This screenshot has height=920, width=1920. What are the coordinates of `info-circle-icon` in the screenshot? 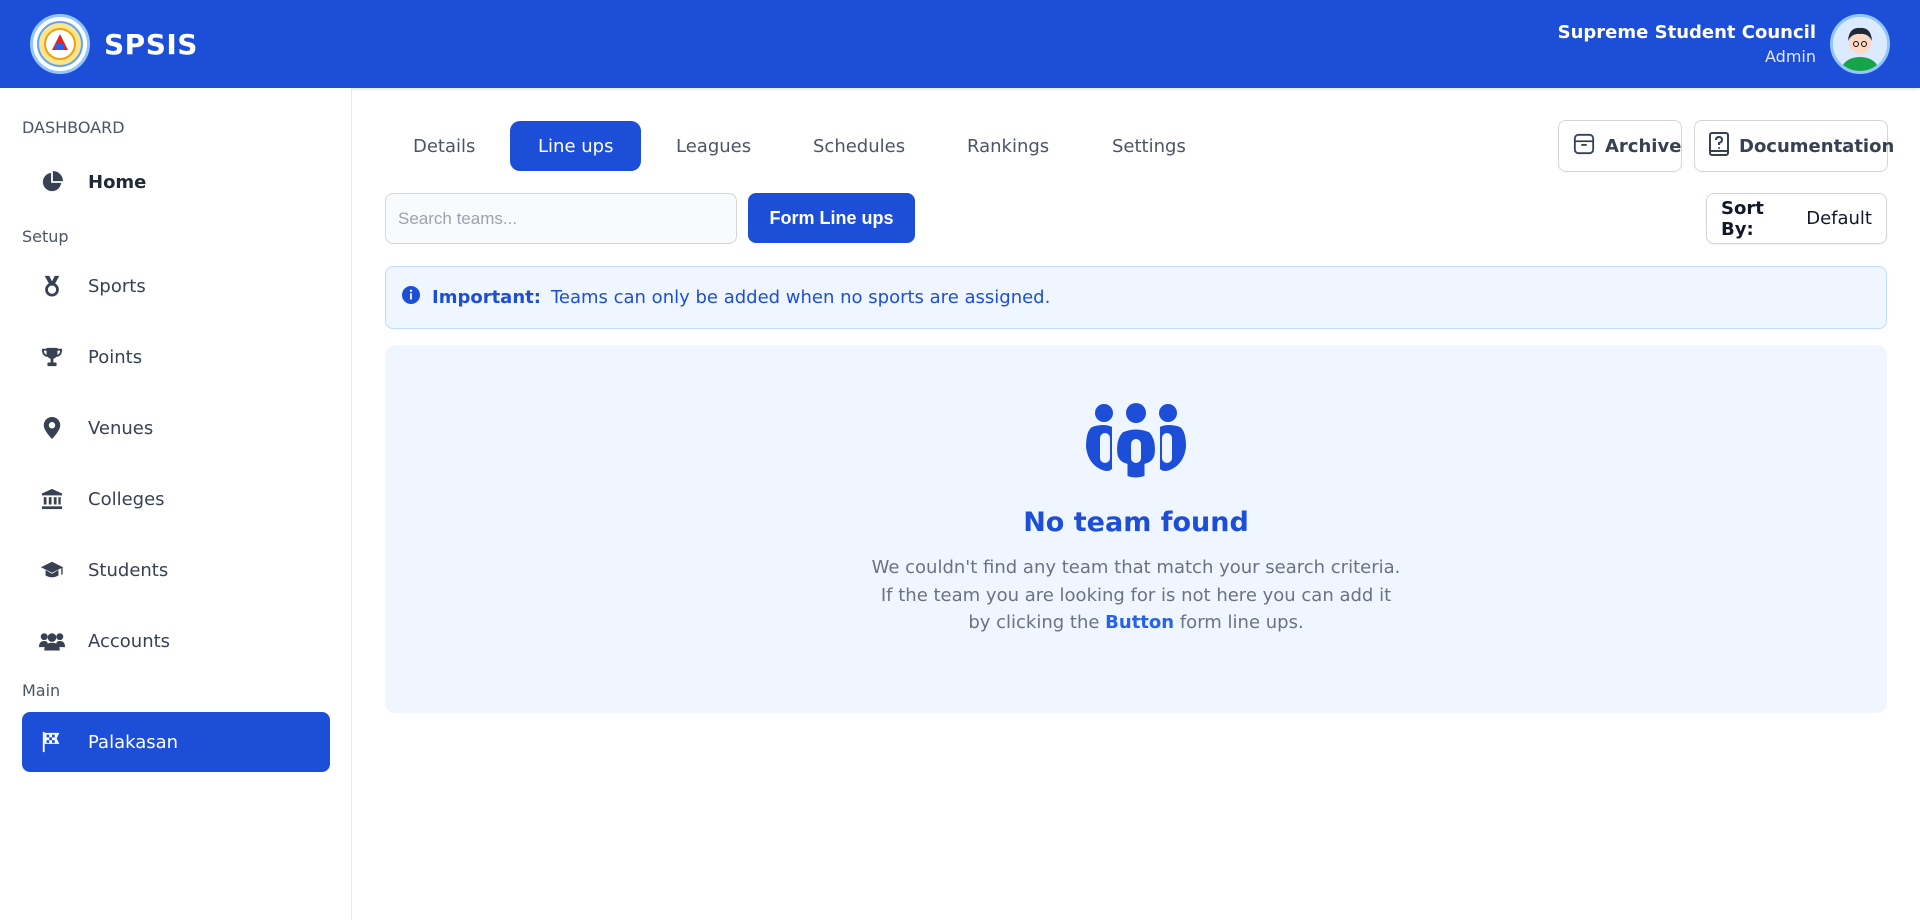 It's located at (411, 297).